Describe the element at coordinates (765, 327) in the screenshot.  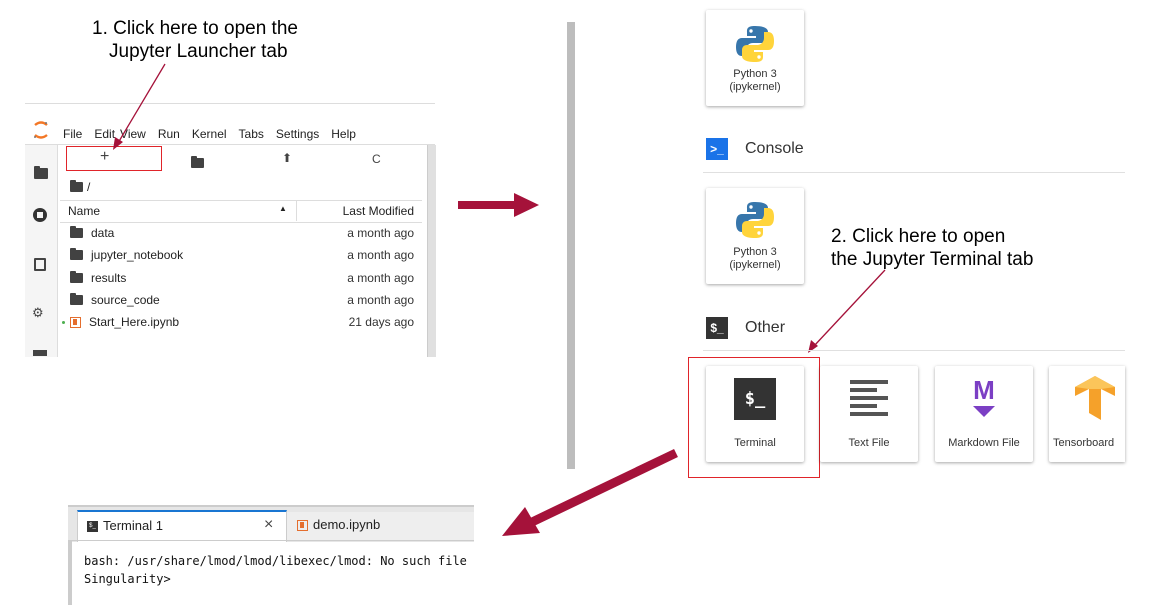
I see `other-section-title: Other` at that location.